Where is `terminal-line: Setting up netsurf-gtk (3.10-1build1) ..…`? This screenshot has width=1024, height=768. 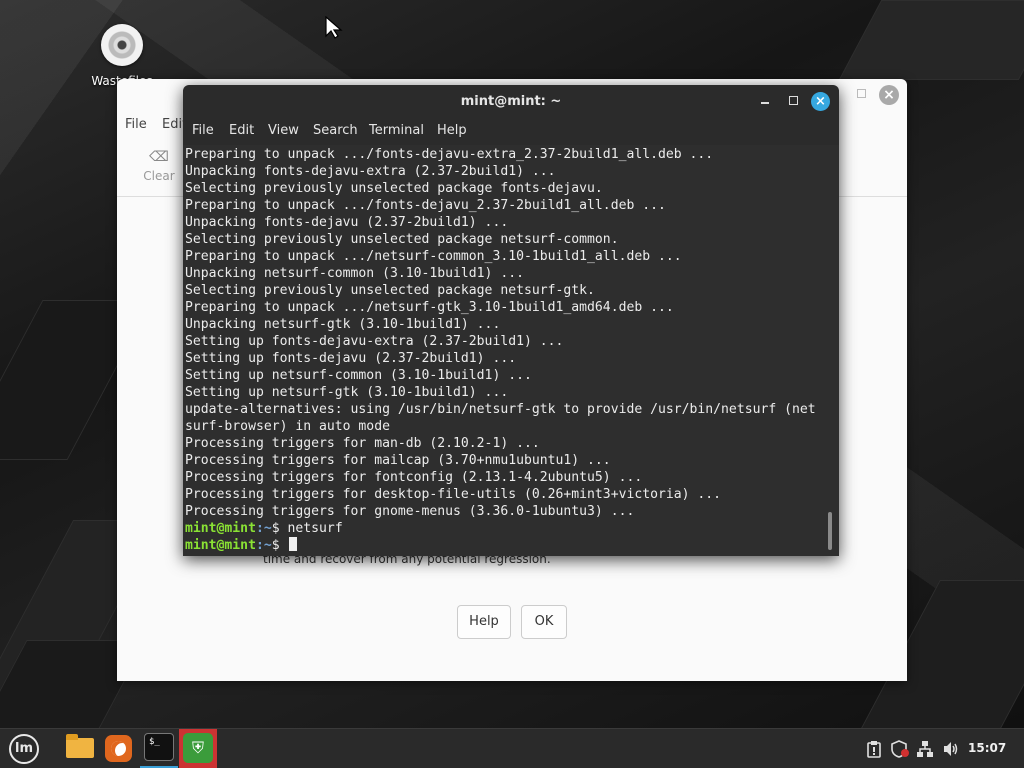 terminal-line: Setting up netsurf-gtk (3.10-1build1) ..… is located at coordinates (347, 392).